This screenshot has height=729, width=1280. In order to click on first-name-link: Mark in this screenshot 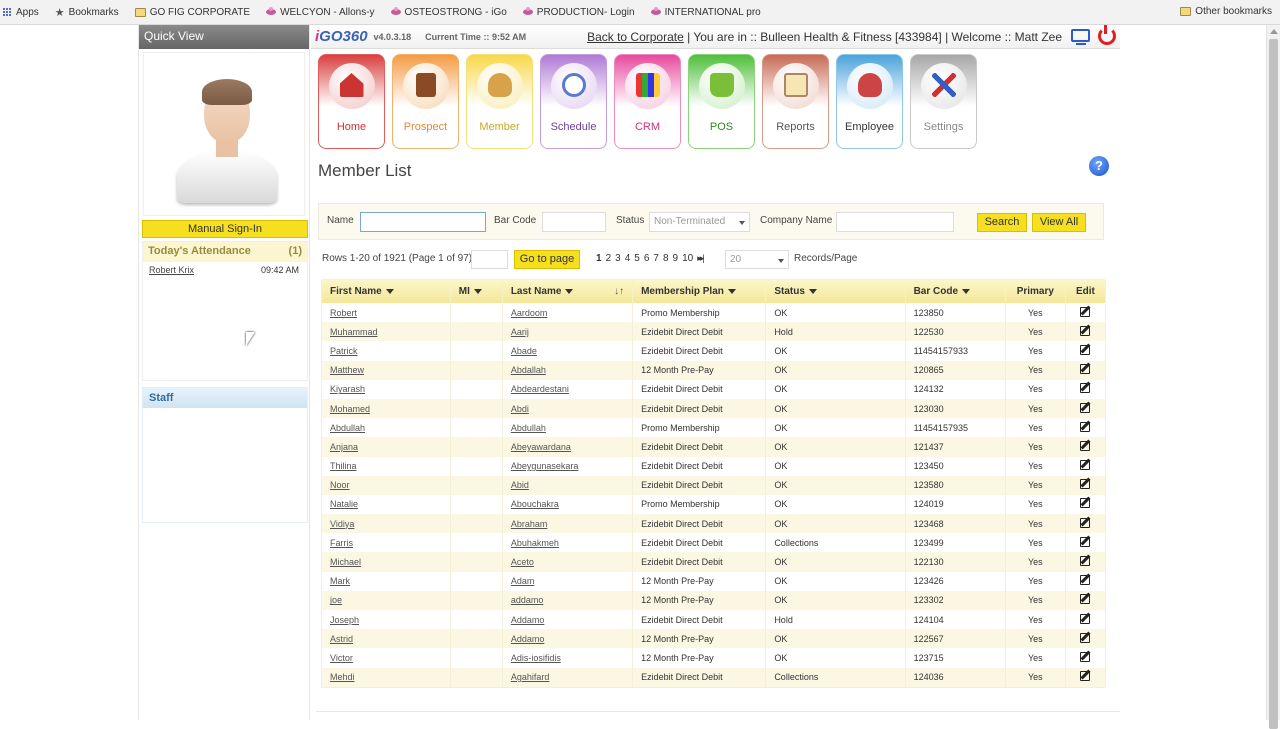, I will do `click(340, 581)`.